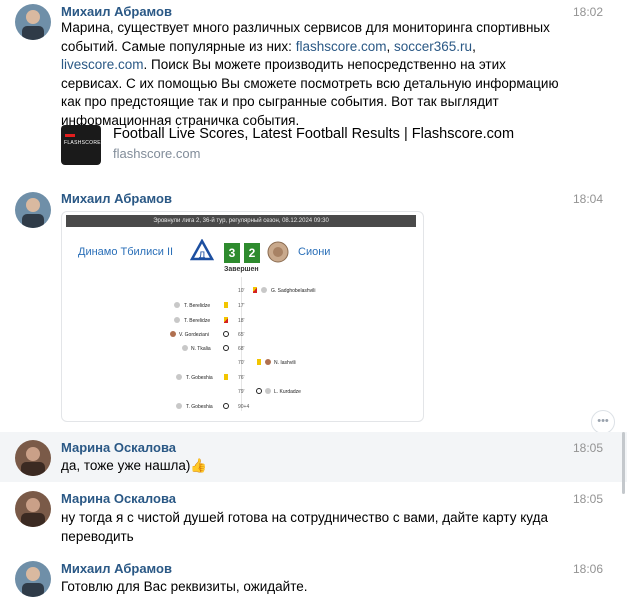 This screenshot has height=603, width=627. What do you see at coordinates (241, 269) in the screenshot?
I see `match-status: Завершен` at bounding box center [241, 269].